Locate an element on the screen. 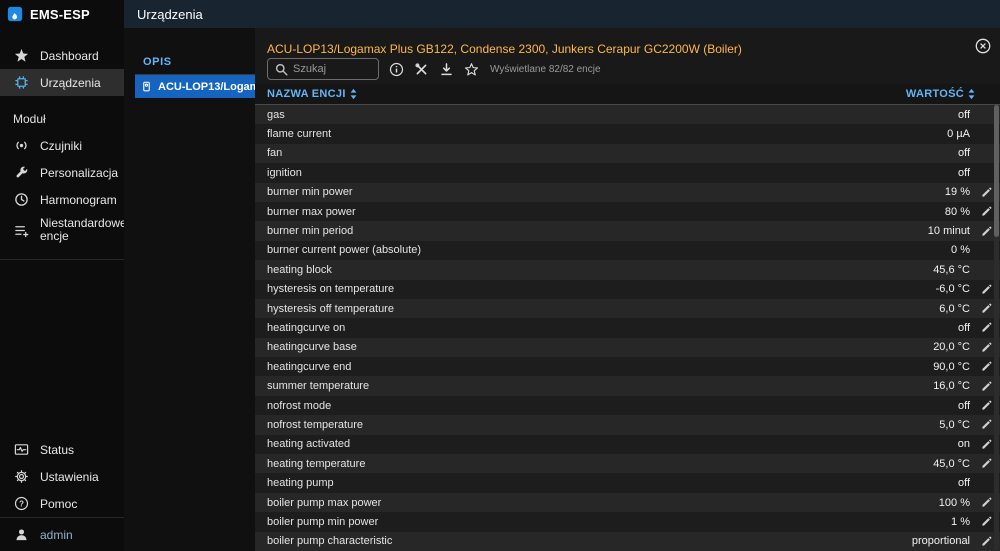 This screenshot has width=1000, height=551. table-row: burner max power 80 % is located at coordinates (627, 211).